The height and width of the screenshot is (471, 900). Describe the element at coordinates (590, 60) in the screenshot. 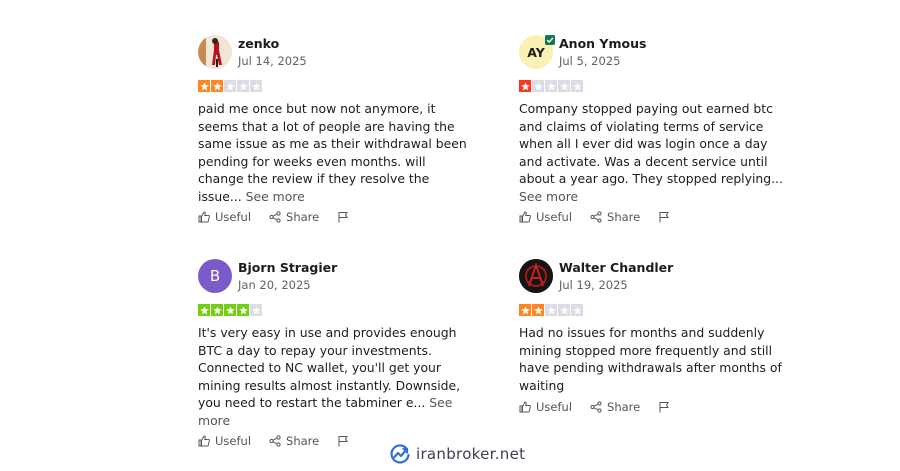

I see `review-date: Jul 5, 2025` at that location.